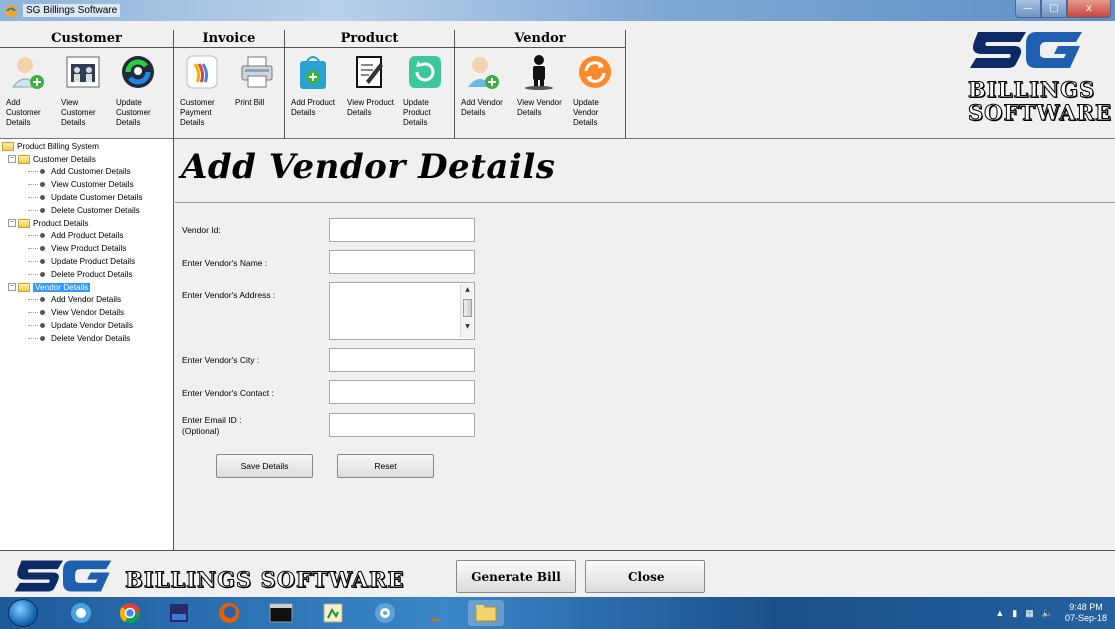  What do you see at coordinates (516, 576) in the screenshot?
I see `generate-bill-button: Generate Bill` at bounding box center [516, 576].